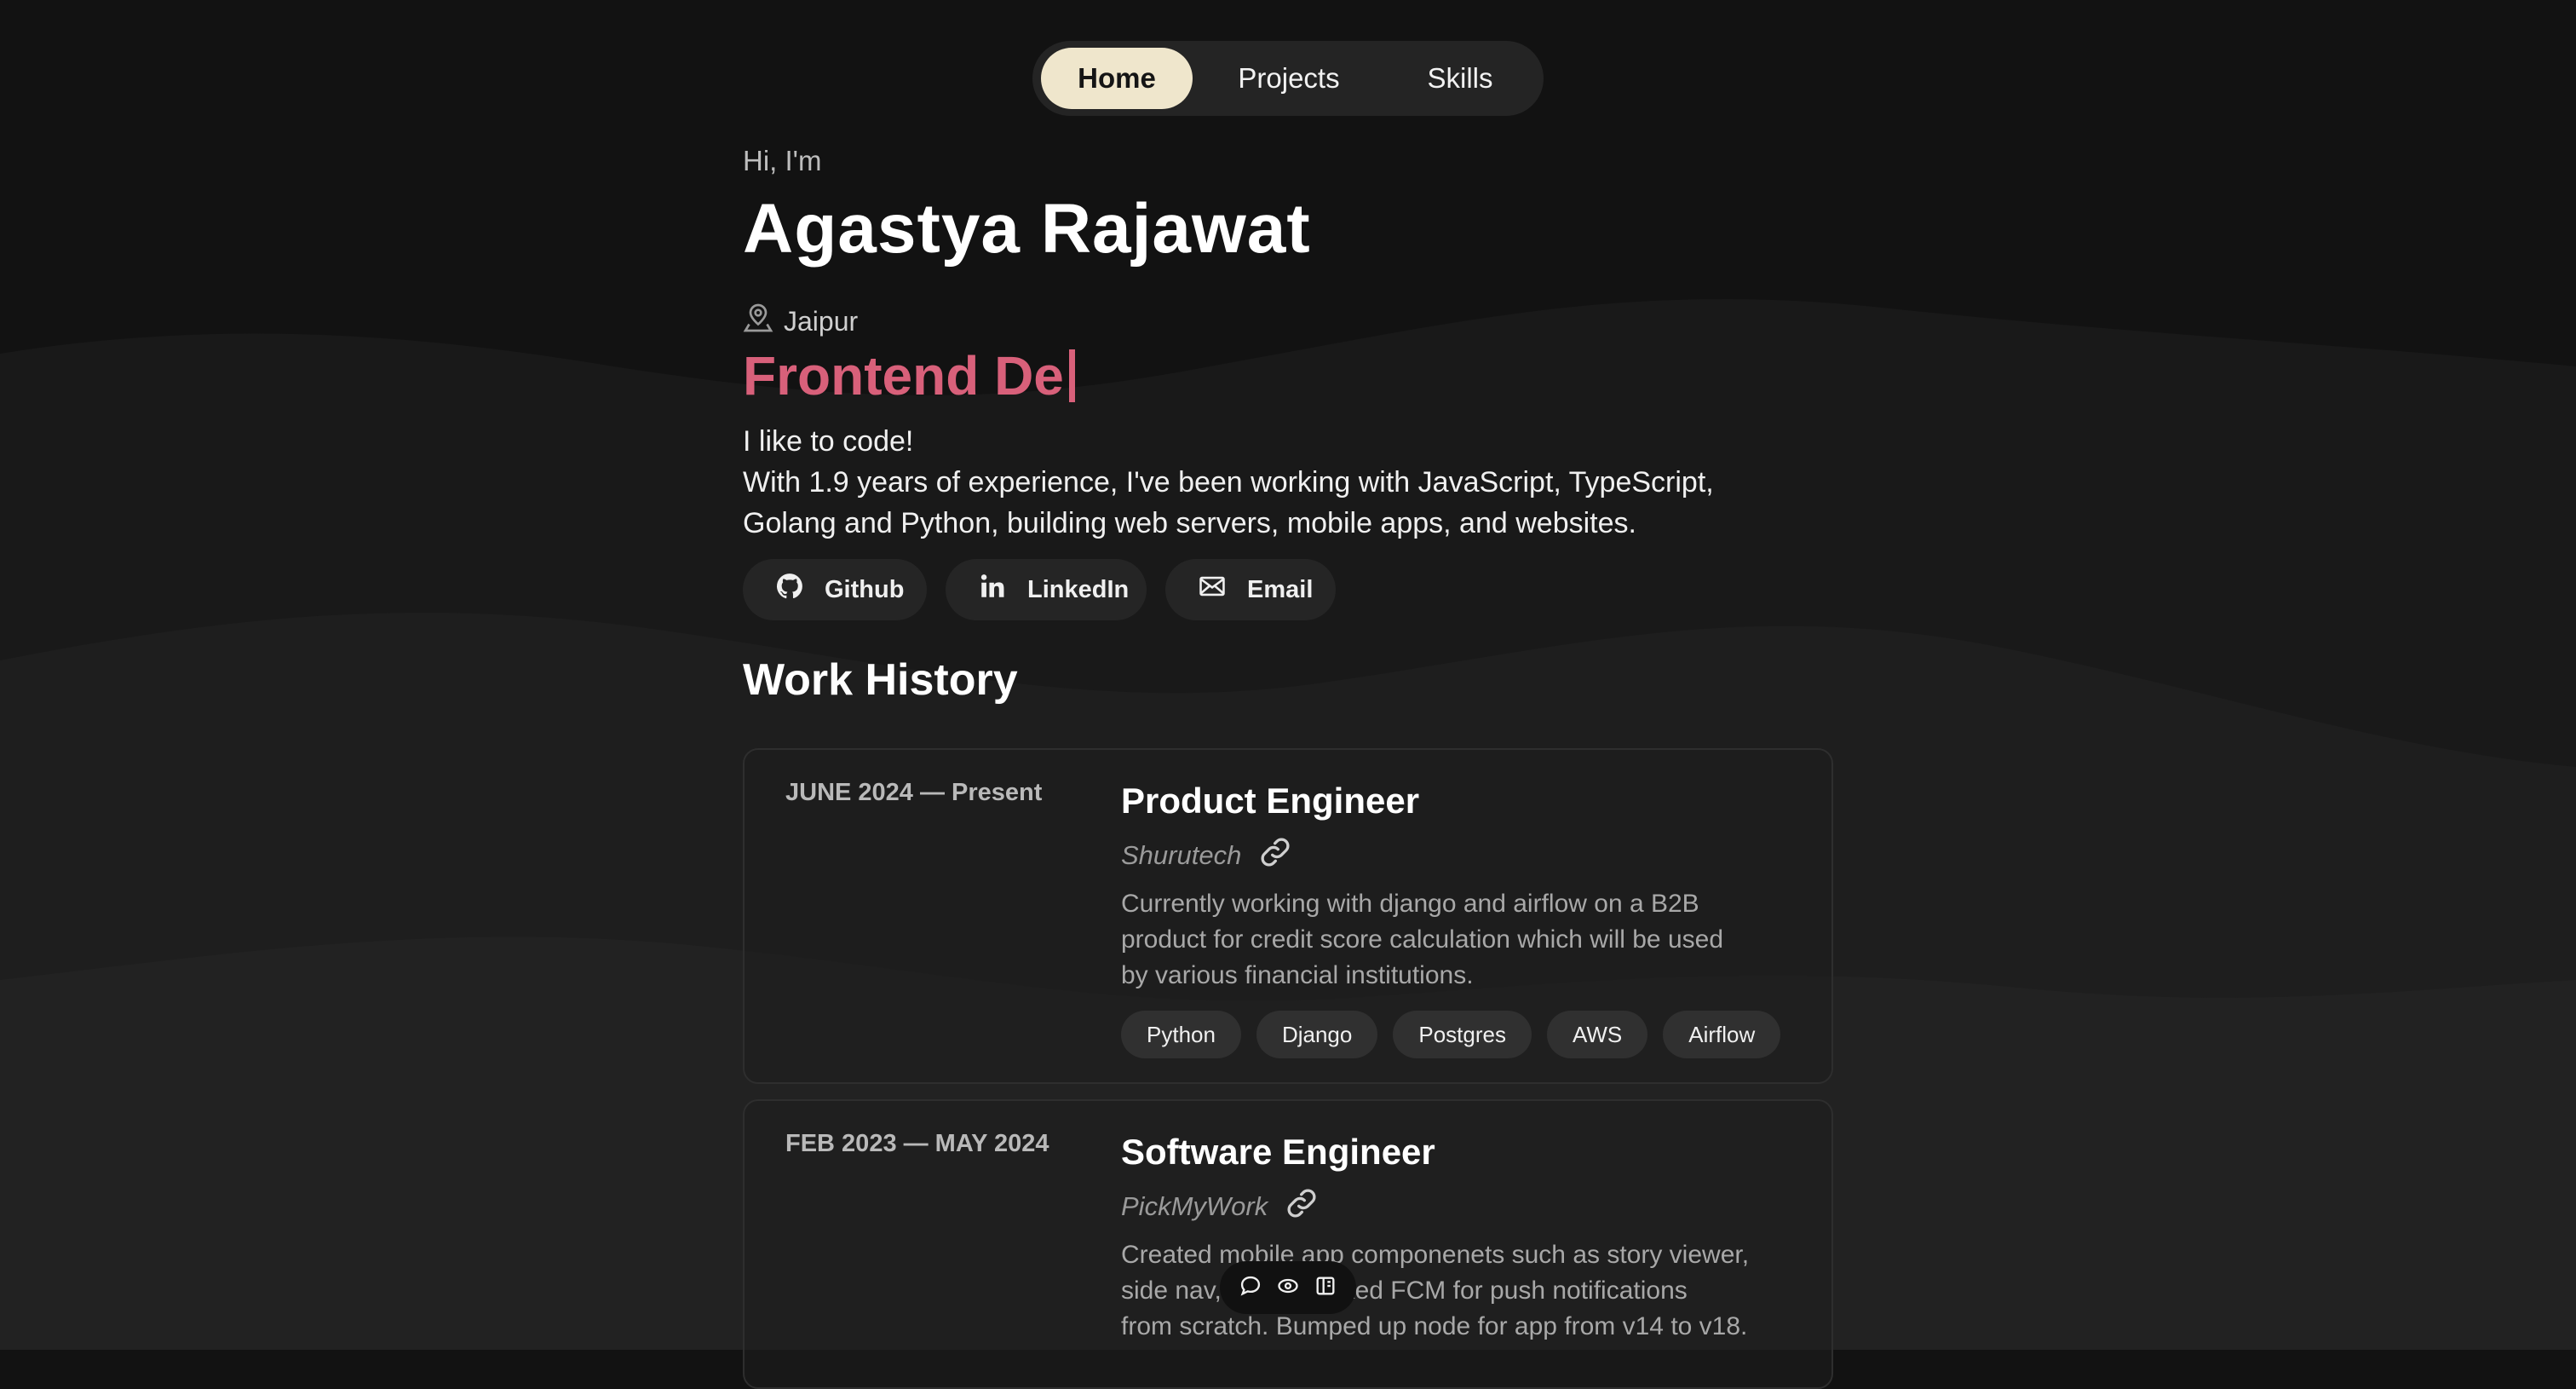  I want to click on social-links: Github LinkedIn Email, so click(1039, 590).